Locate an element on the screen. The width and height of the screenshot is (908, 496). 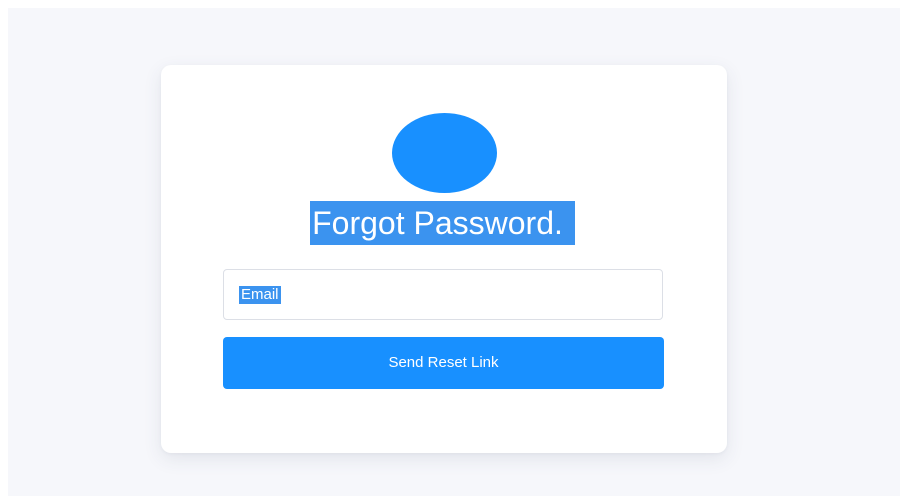
send-reset-link-button: Send Reset Link is located at coordinates (443, 363).